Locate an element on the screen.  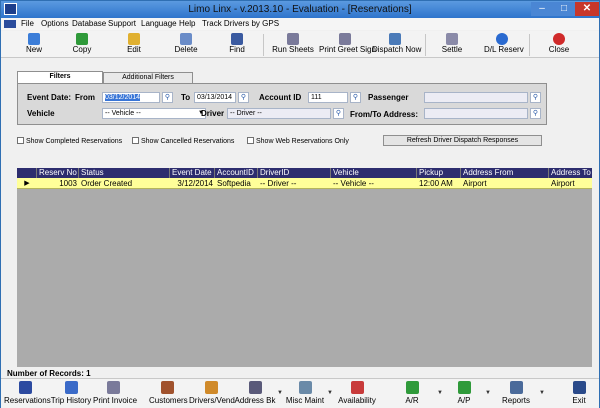
to-date-input: 03/13/2014 is located at coordinates (215, 97).